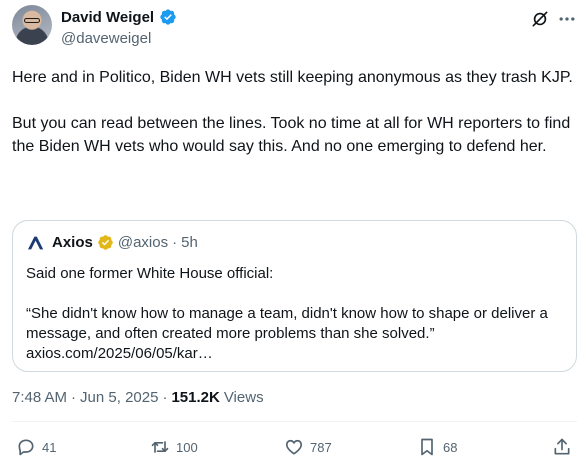 The image size is (583, 465). What do you see at coordinates (107, 17) in the screenshot?
I see `author-display-name: David Weigel` at bounding box center [107, 17].